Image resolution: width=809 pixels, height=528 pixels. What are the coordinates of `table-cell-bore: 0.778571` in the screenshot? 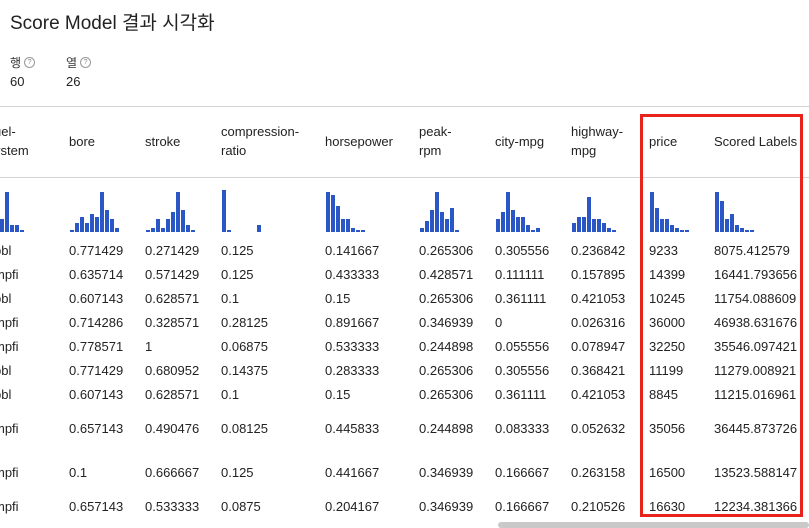 It's located at (96, 346).